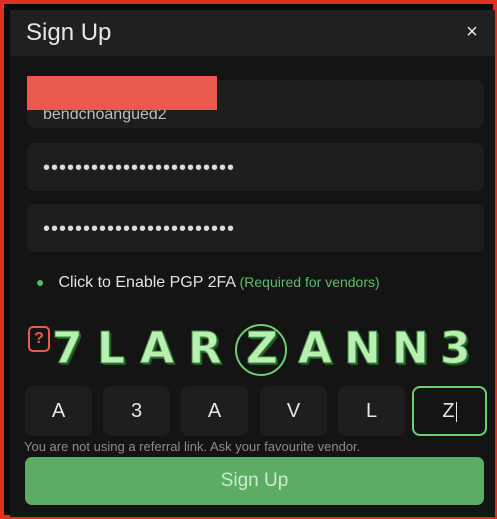 This screenshot has height=519, width=497. Describe the element at coordinates (456, 348) in the screenshot. I see `captcha-char: 3` at that location.